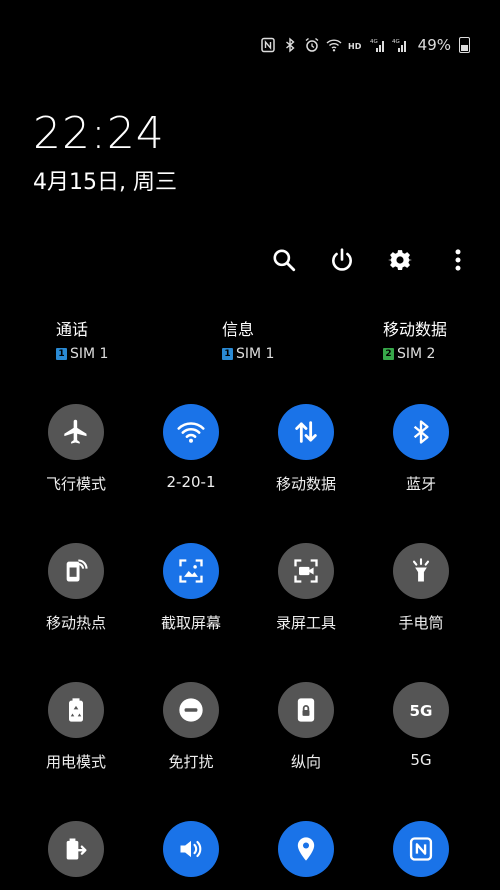 The height and width of the screenshot is (890, 500). What do you see at coordinates (99, 133) in the screenshot?
I see `clock: 22:24` at bounding box center [99, 133].